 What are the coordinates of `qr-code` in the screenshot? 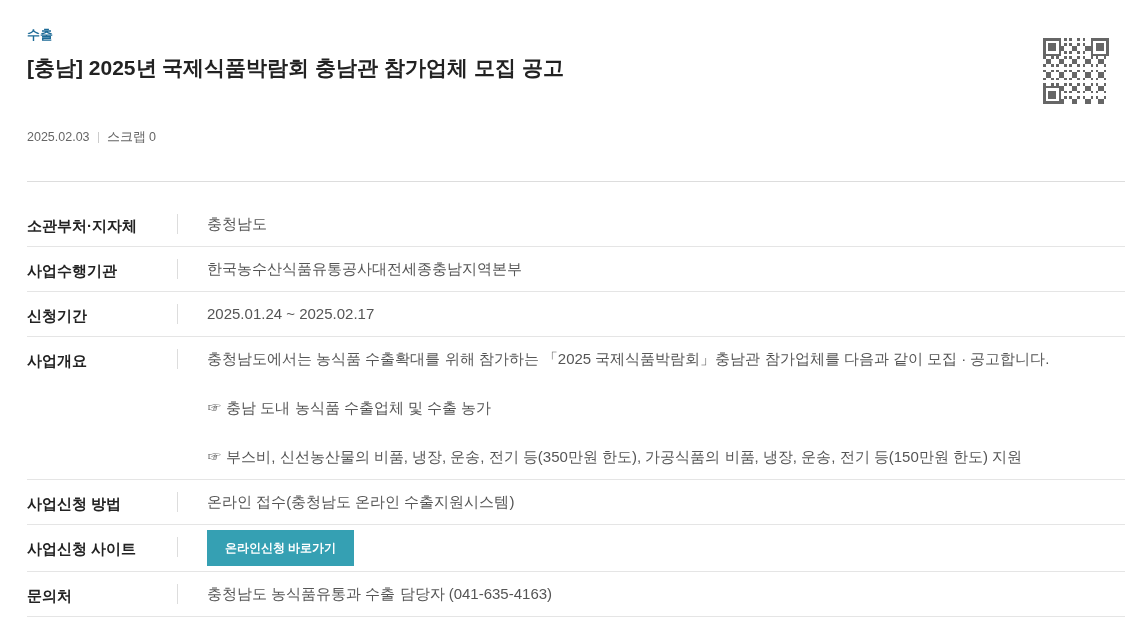 It's located at (1076, 71).